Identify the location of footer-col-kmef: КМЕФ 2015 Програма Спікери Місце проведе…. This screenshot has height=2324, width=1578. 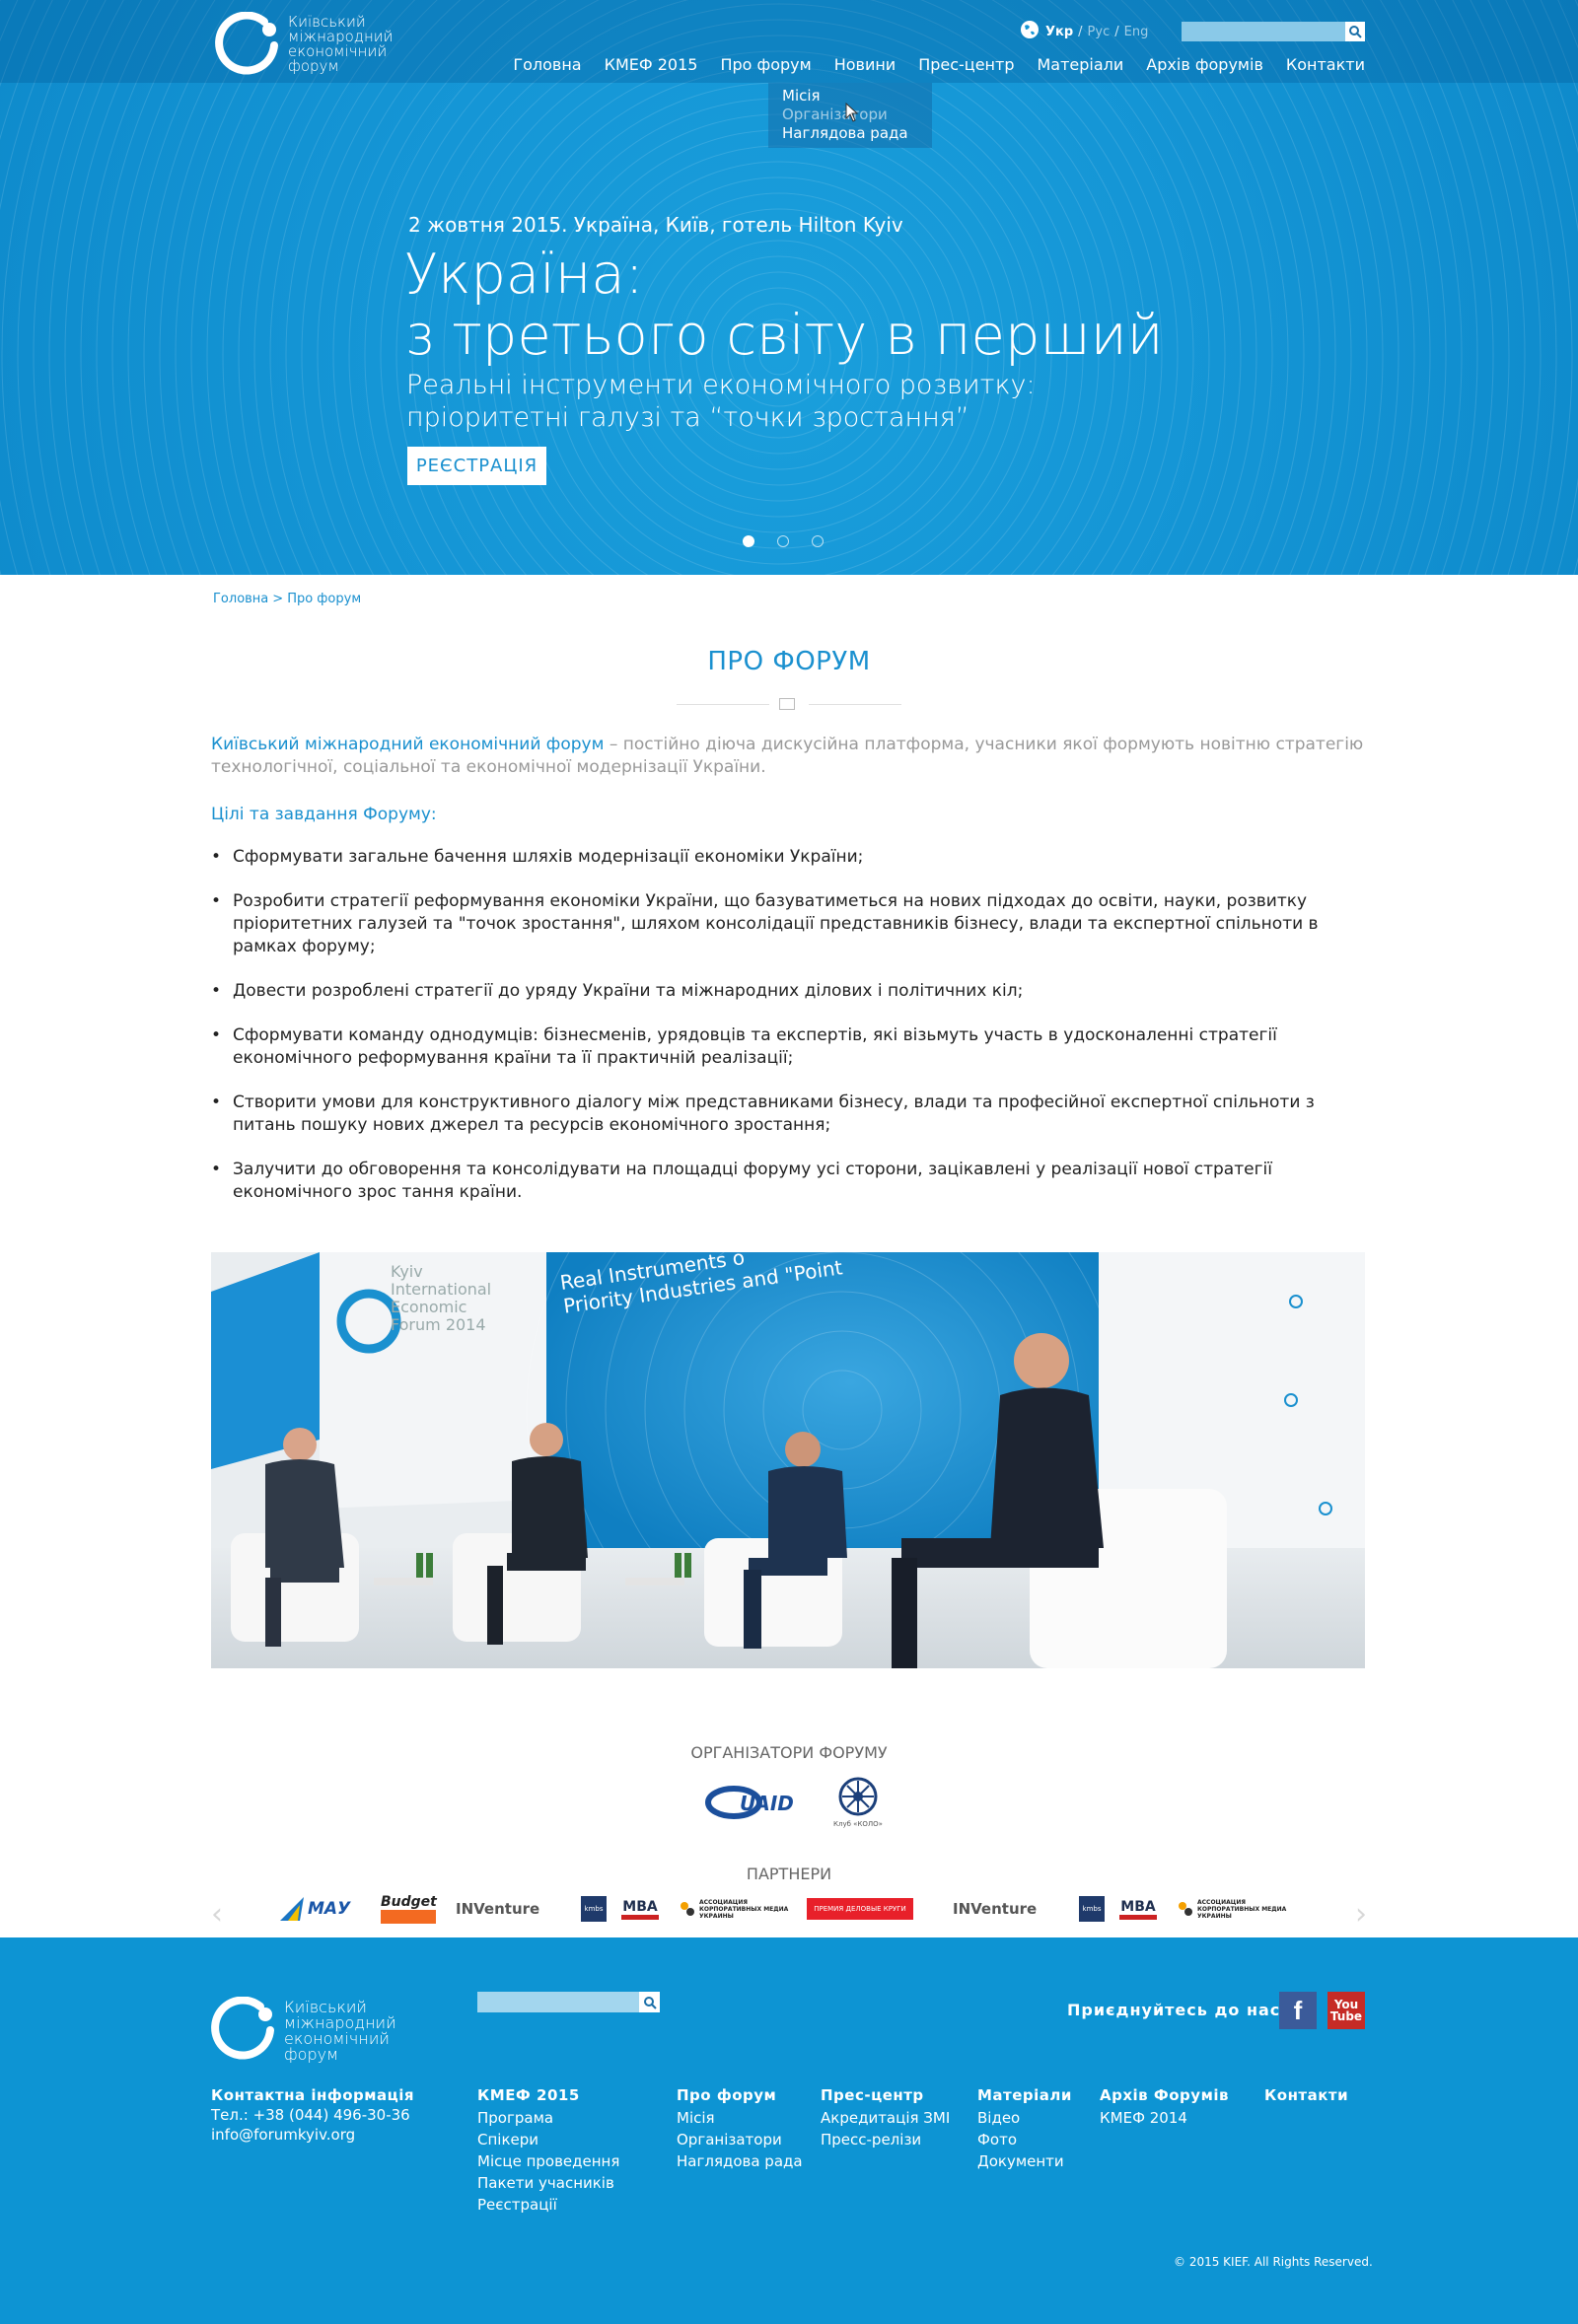
(548, 2150).